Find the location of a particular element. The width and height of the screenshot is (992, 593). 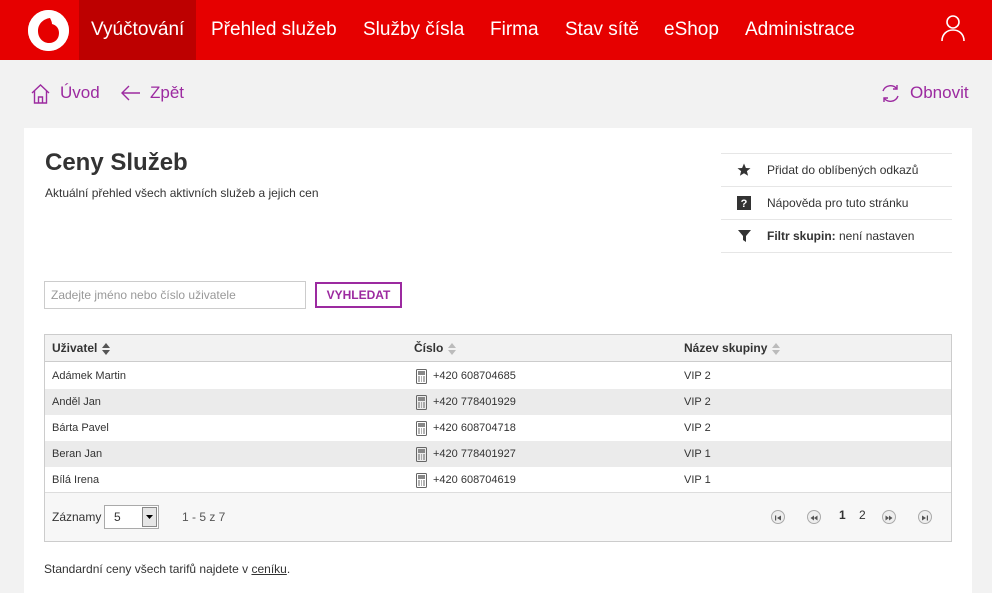

dropdown-arrow-icon is located at coordinates (149, 517).